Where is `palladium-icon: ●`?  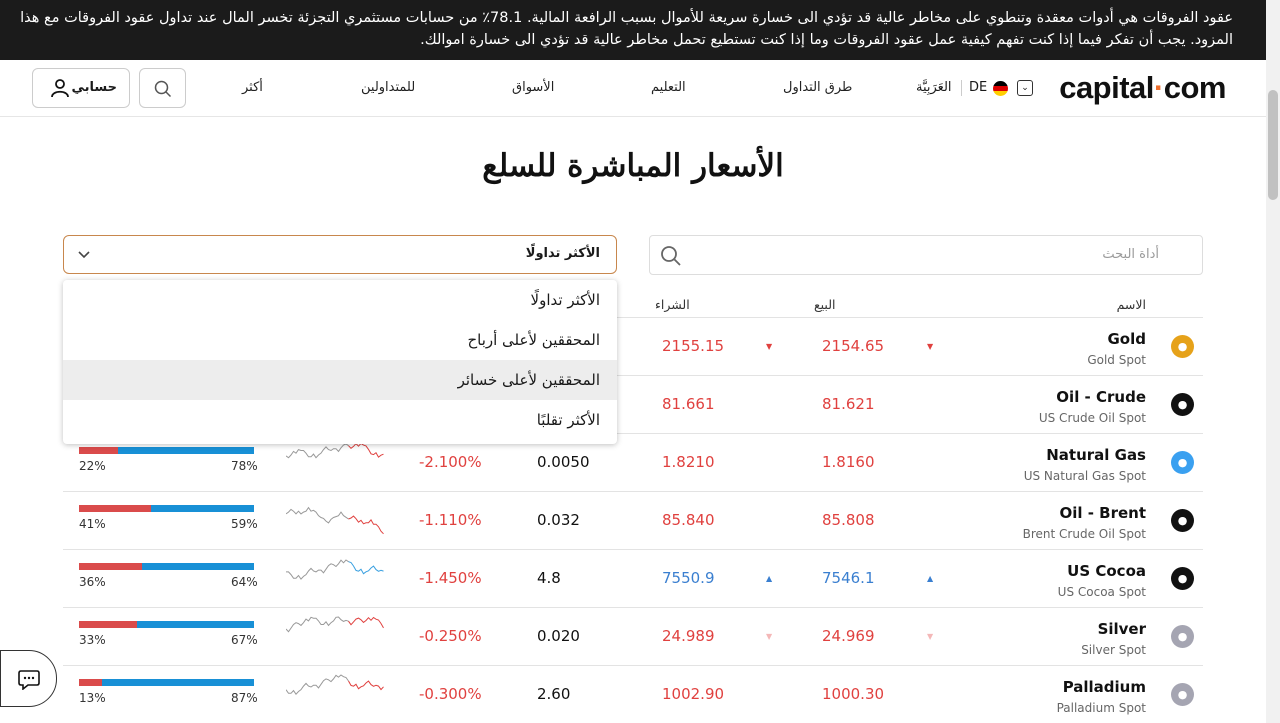
palladium-icon: ● is located at coordinates (1182, 694).